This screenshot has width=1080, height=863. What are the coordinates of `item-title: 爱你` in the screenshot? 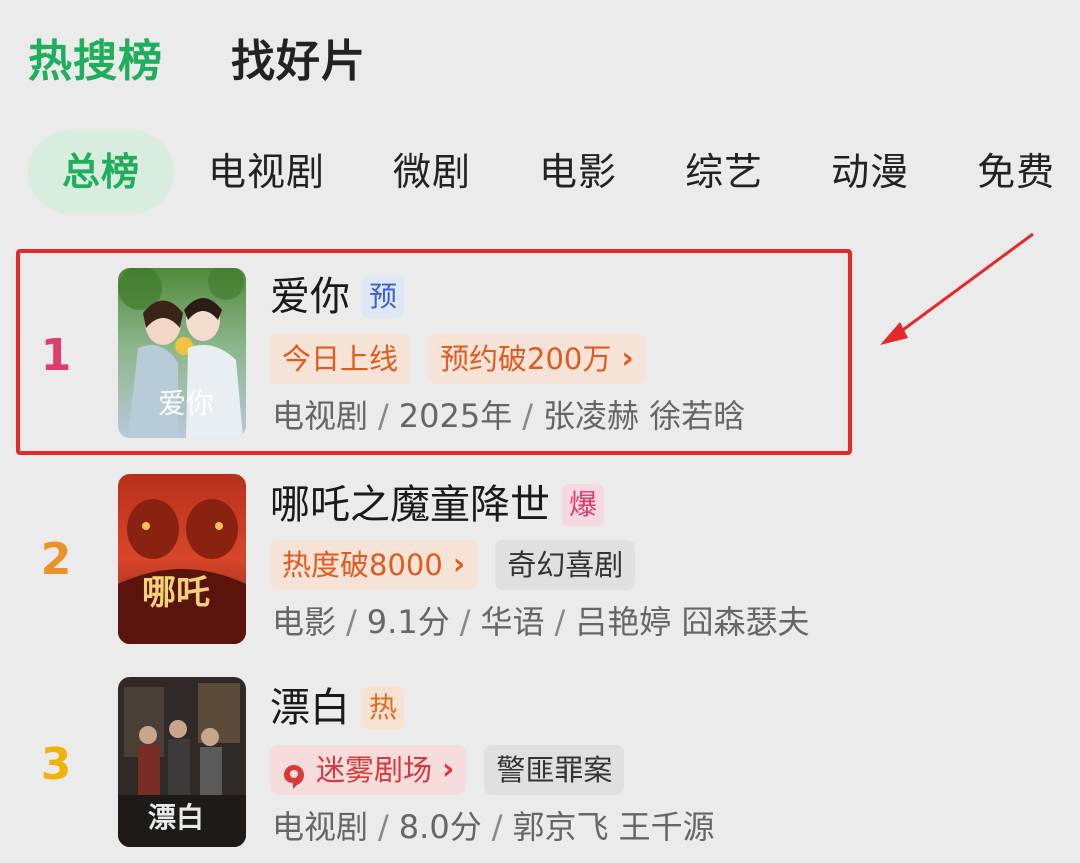 It's located at (310, 297).